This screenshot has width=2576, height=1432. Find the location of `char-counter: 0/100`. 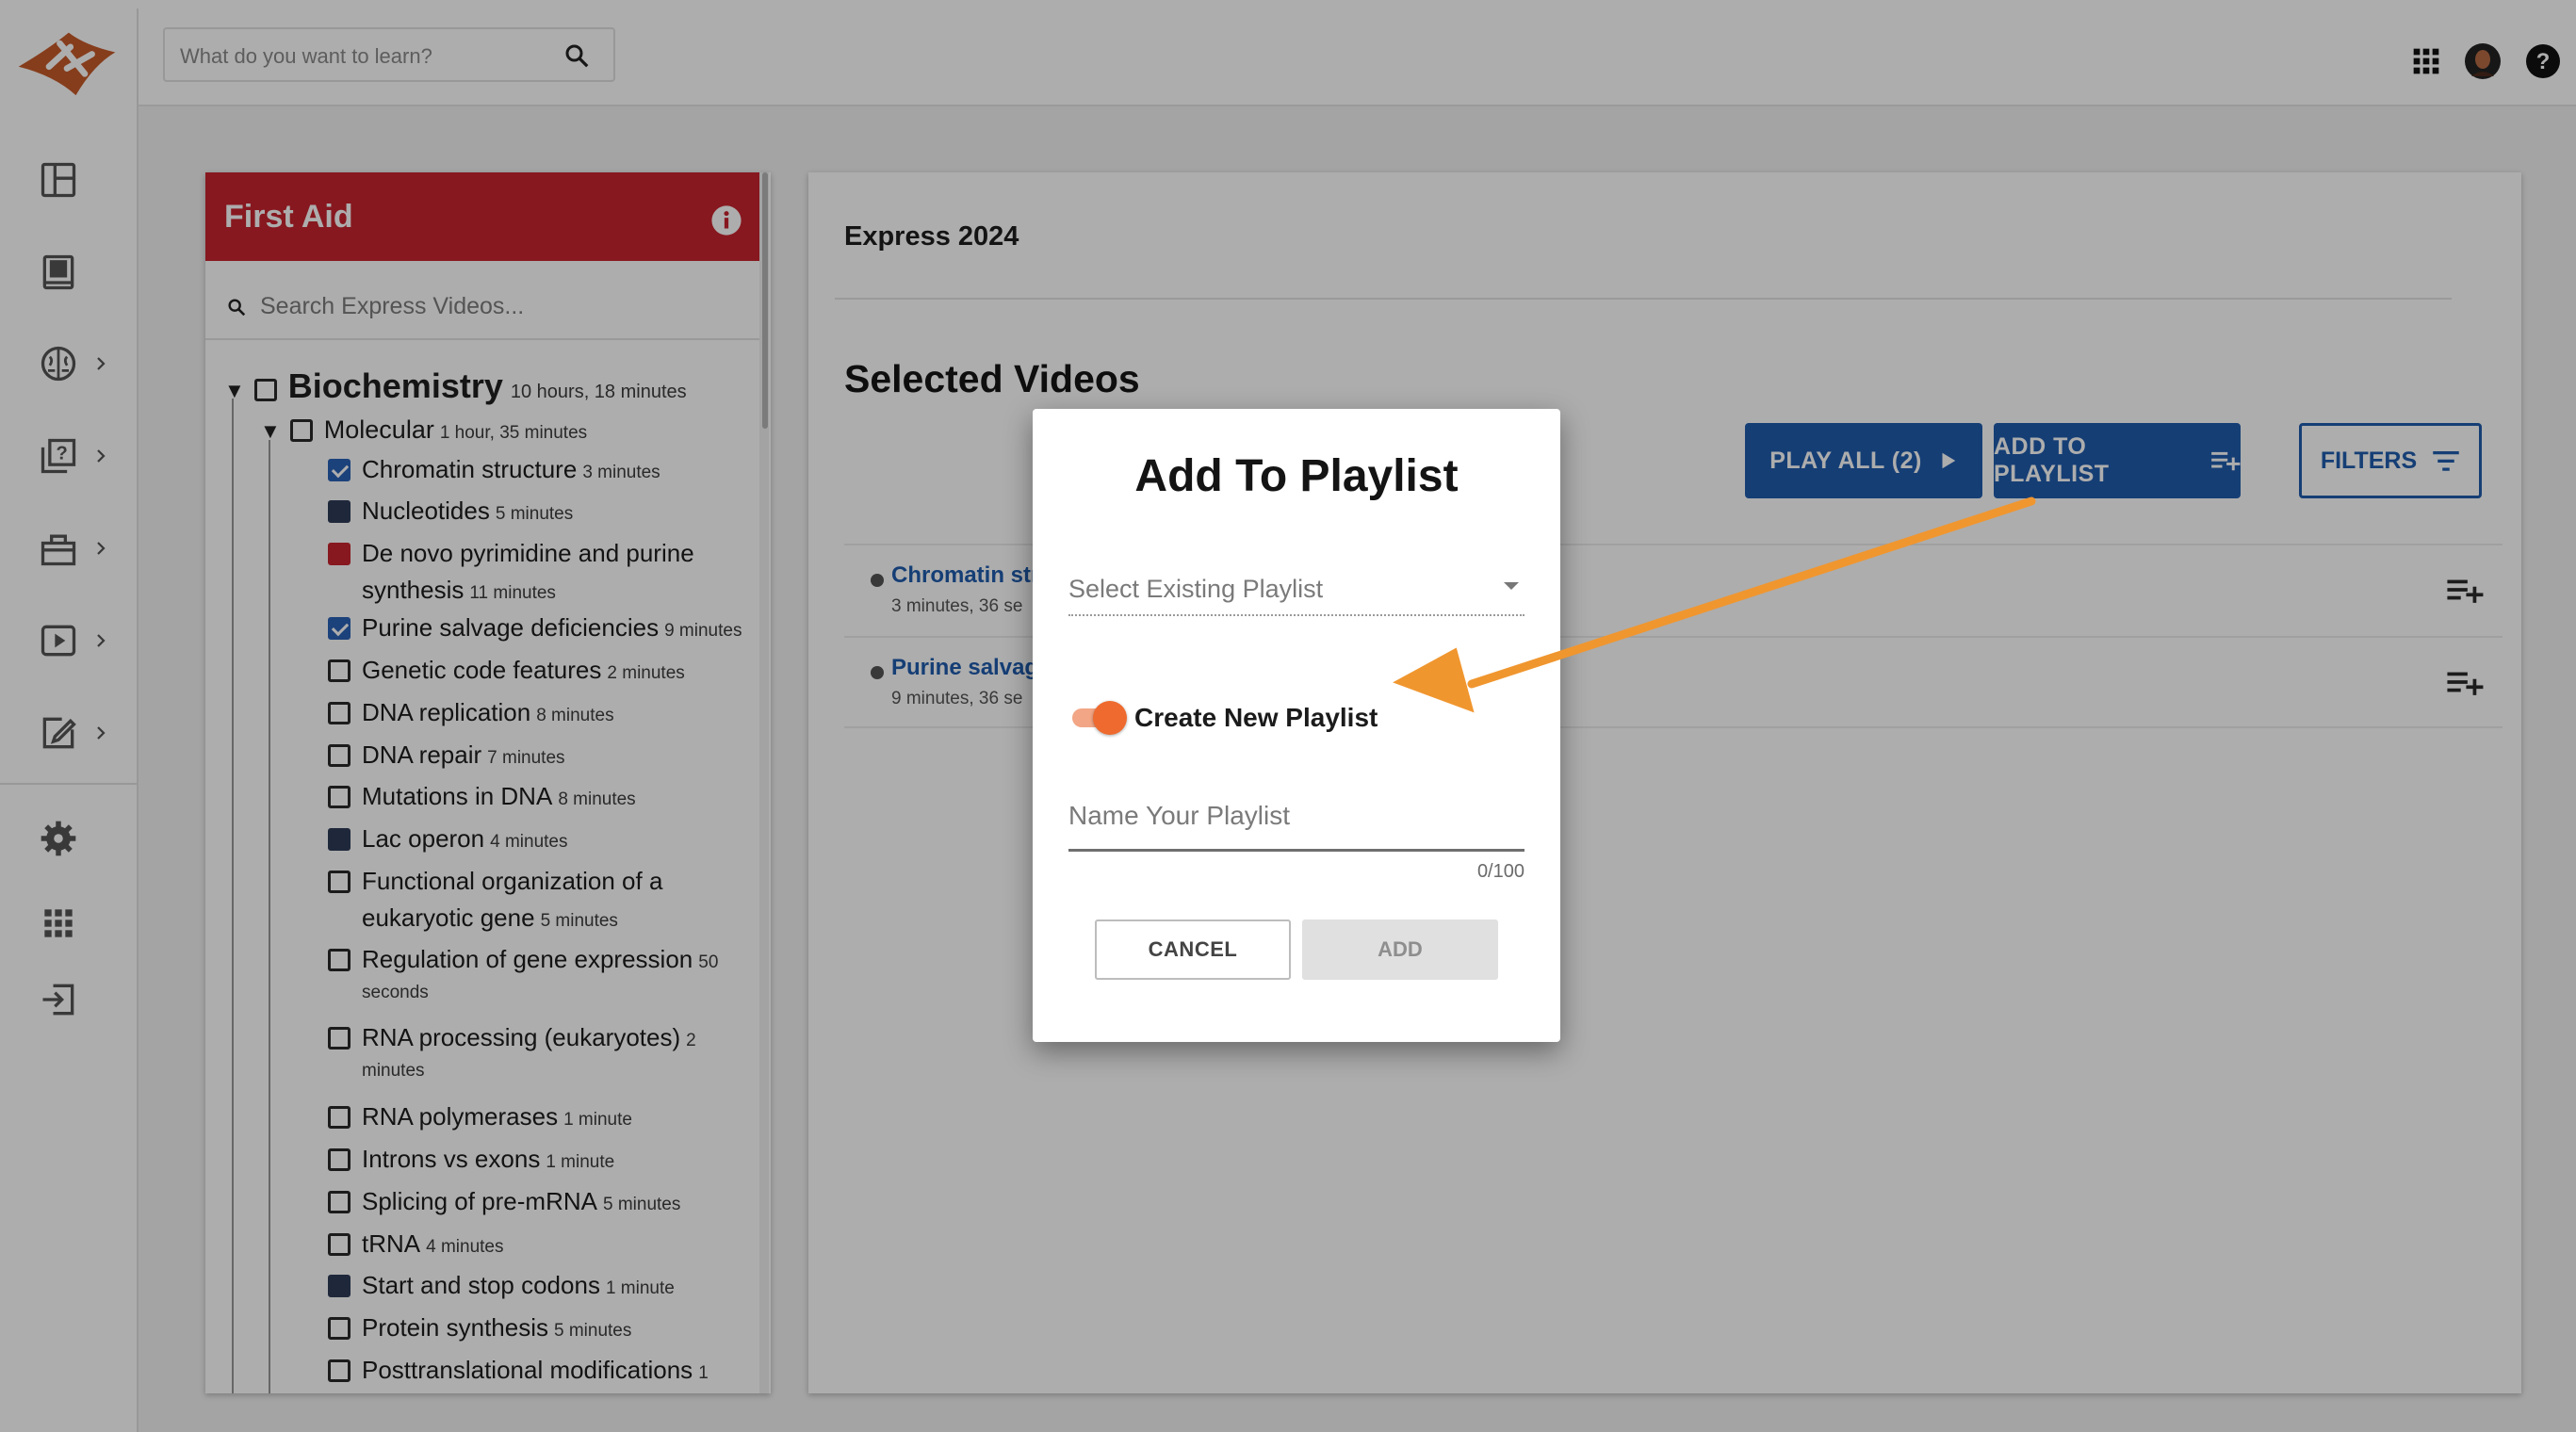

char-counter: 0/100 is located at coordinates (1500, 872).